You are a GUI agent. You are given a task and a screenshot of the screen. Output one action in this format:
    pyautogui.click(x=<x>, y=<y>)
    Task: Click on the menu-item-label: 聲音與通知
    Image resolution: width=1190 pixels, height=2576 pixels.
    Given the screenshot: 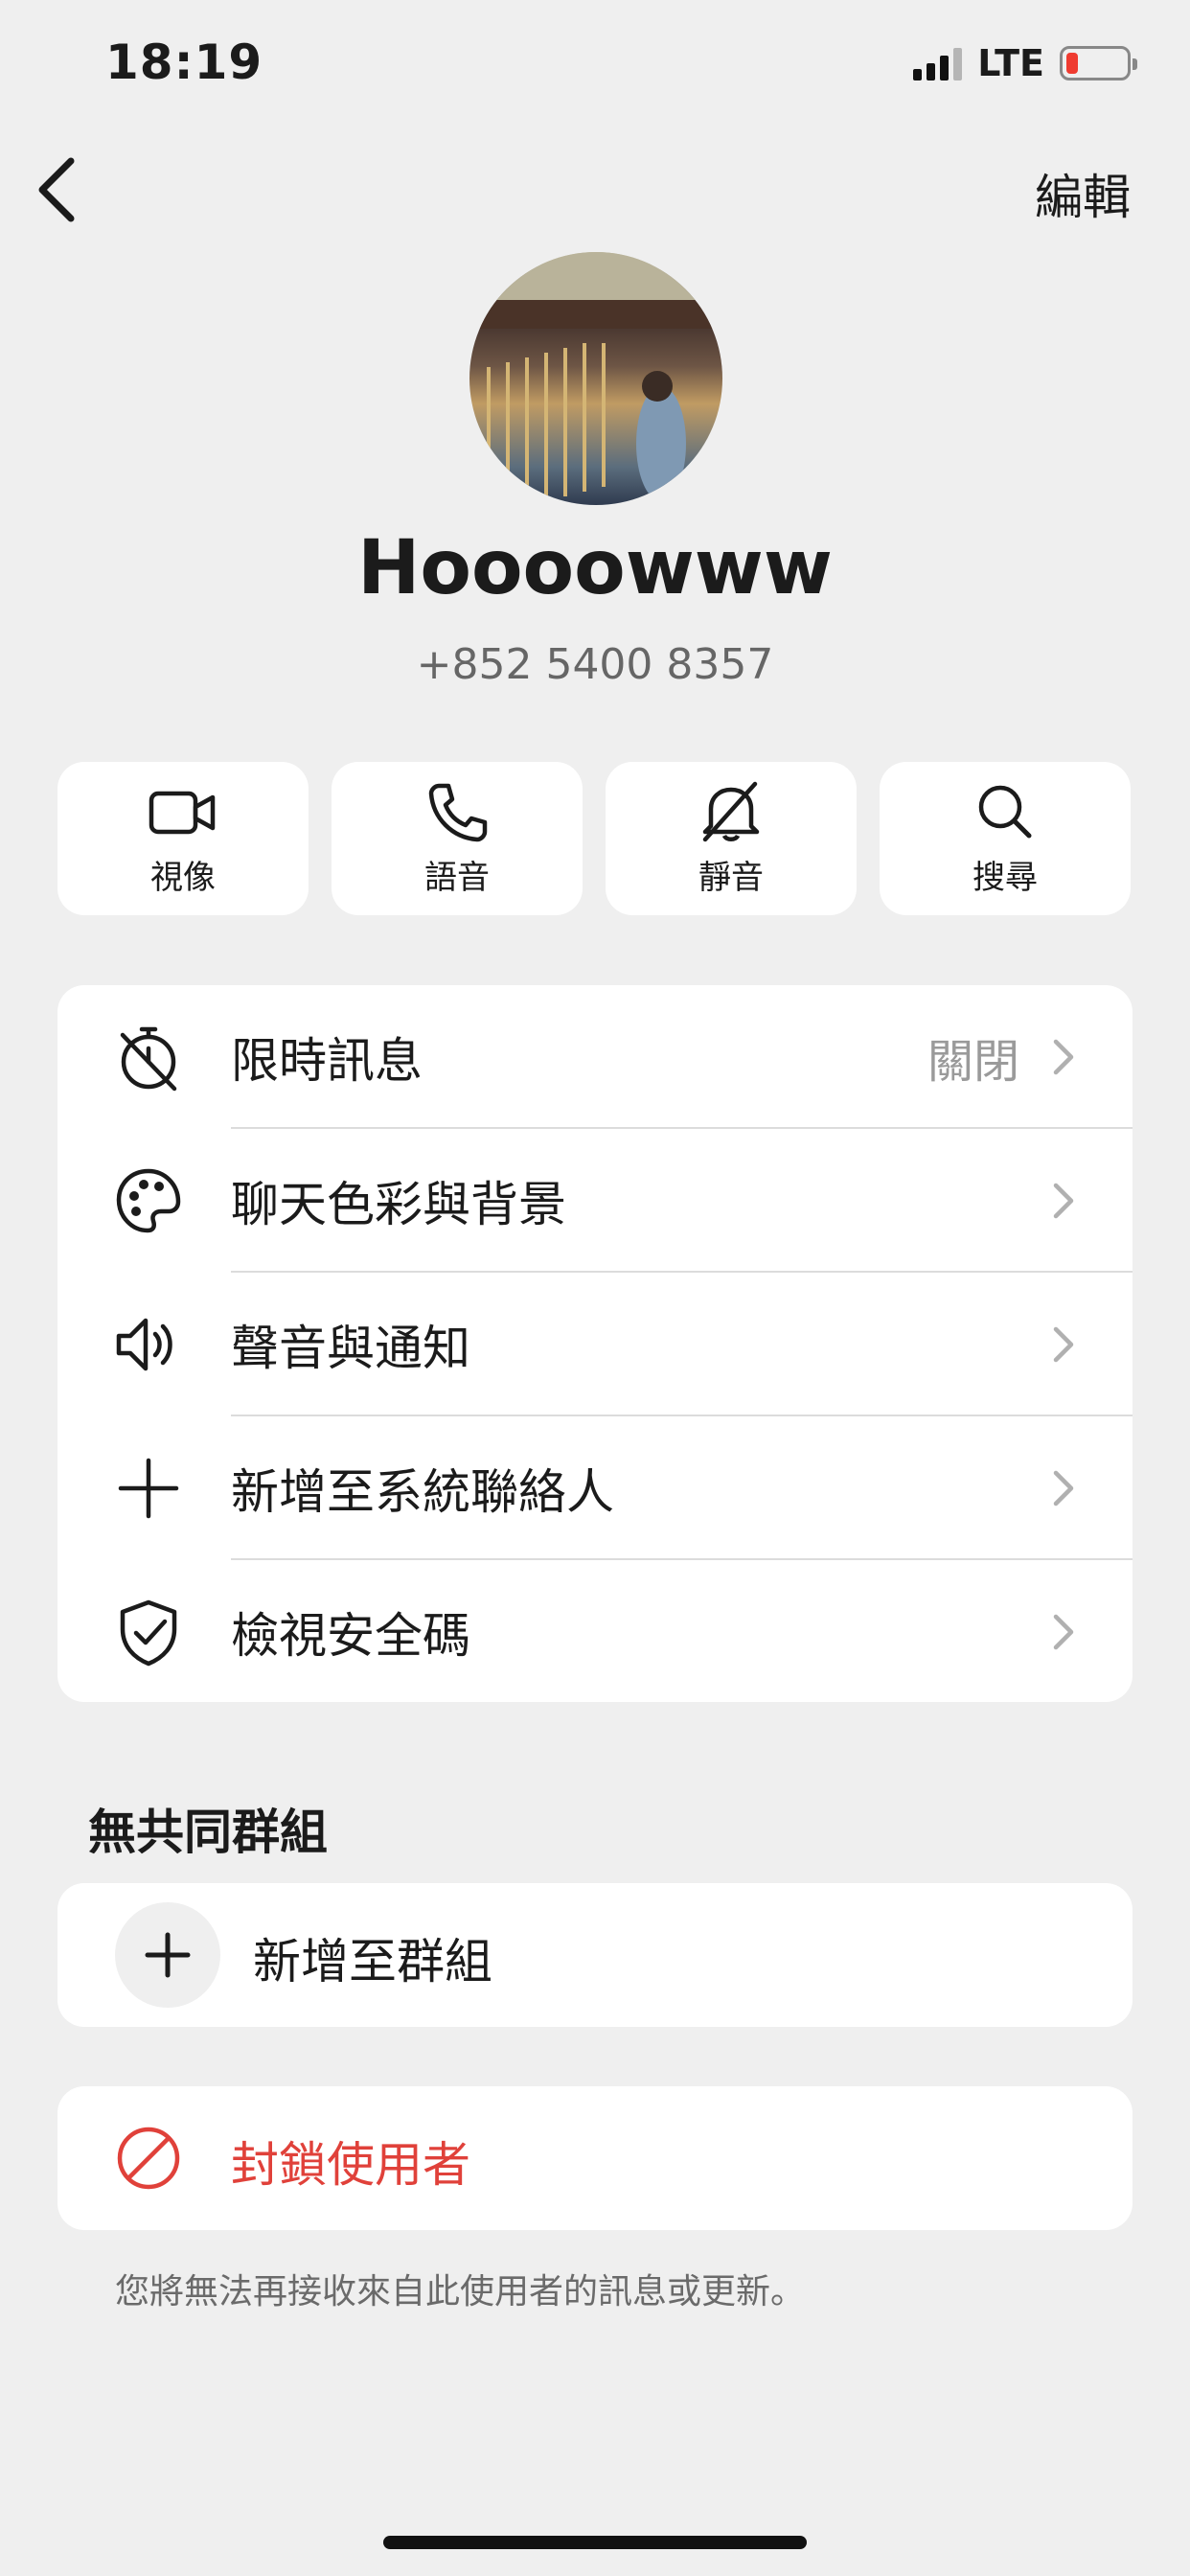 What is the action you would take?
    pyautogui.click(x=350, y=1348)
    